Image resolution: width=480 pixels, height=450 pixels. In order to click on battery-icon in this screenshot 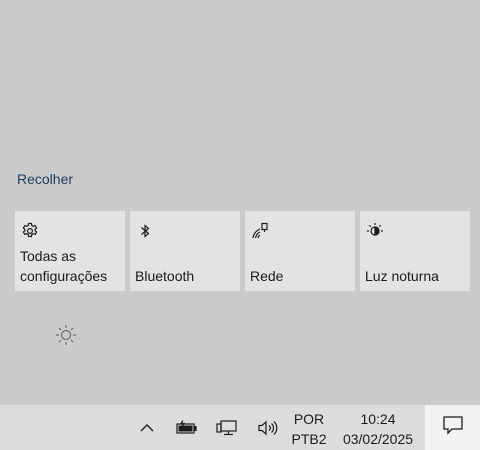, I will do `click(186, 427)`.